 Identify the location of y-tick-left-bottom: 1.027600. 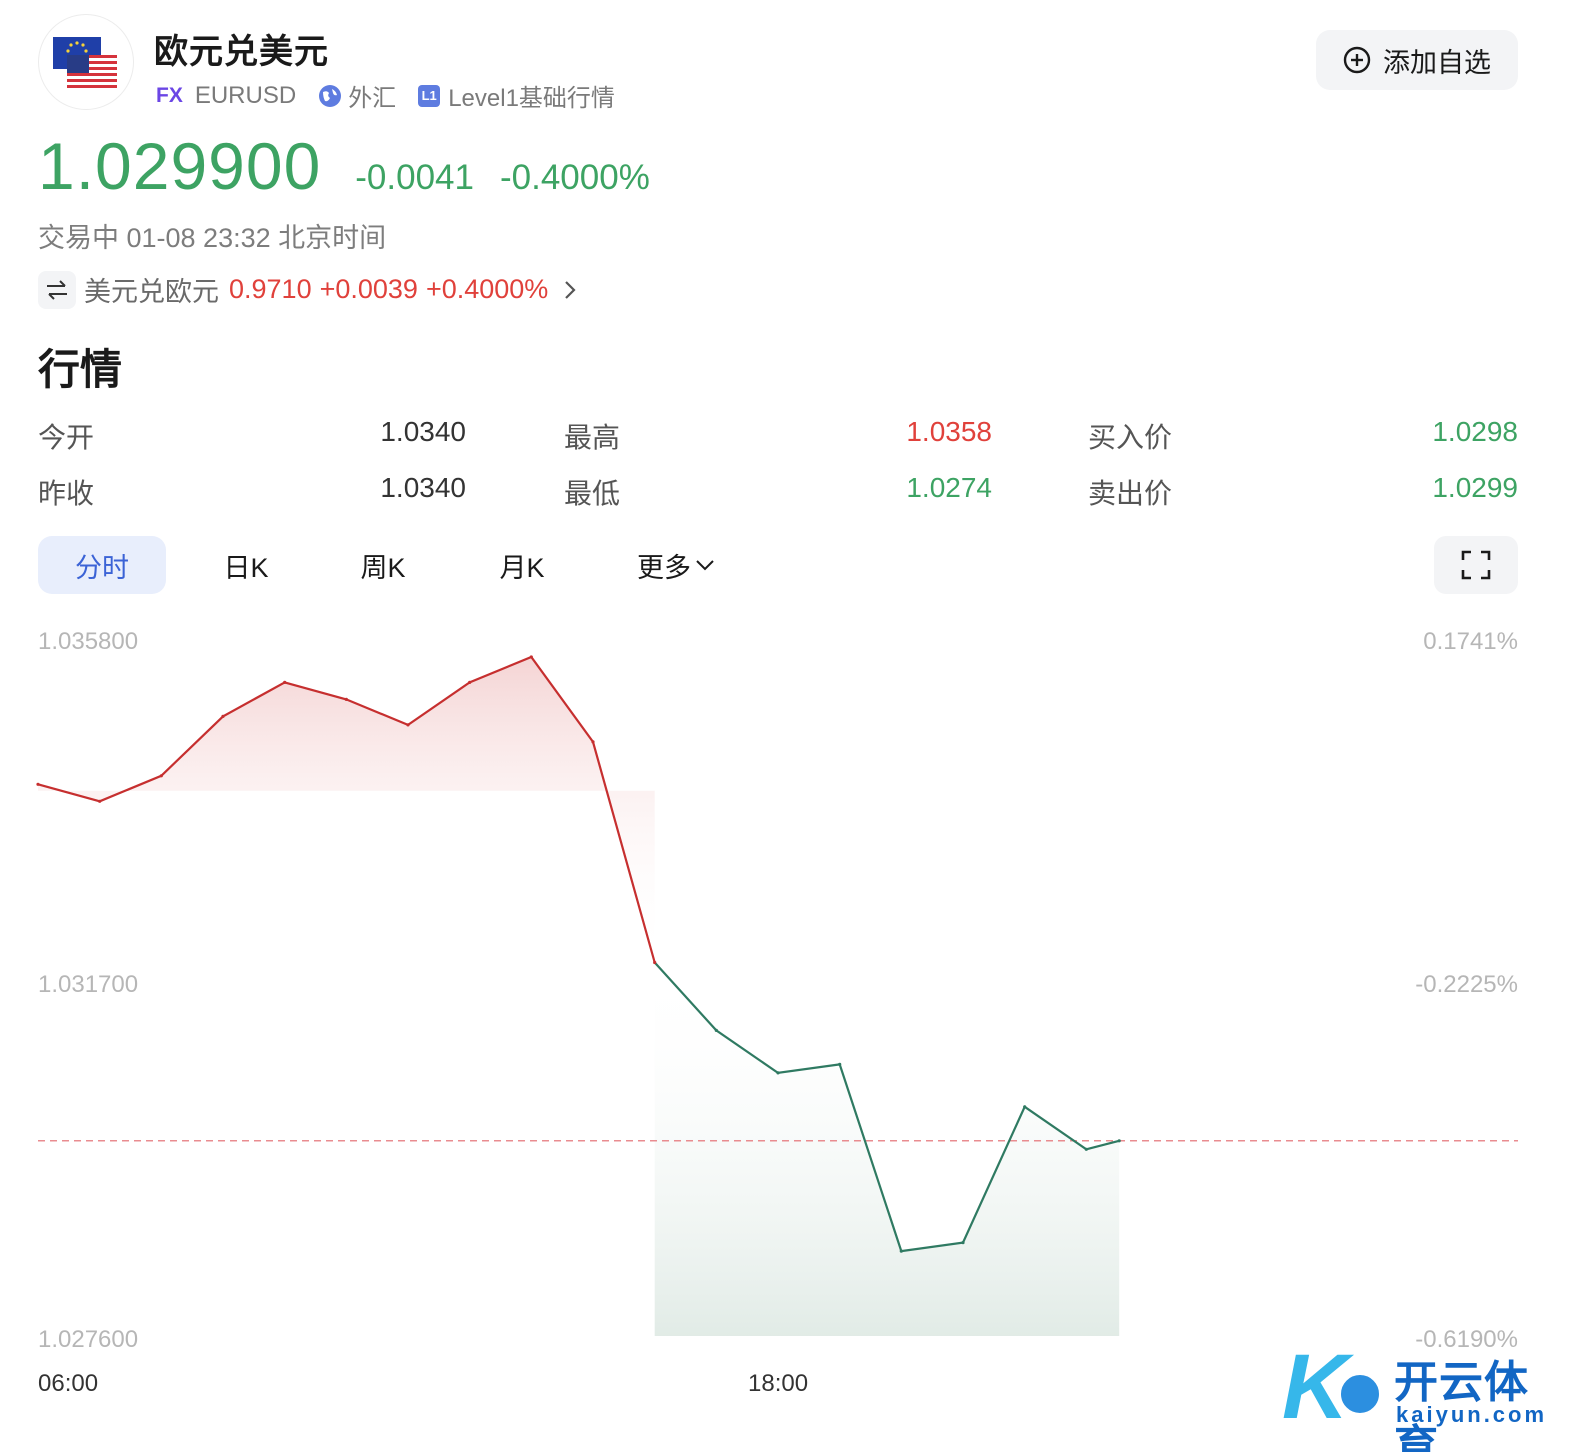
(88, 1339).